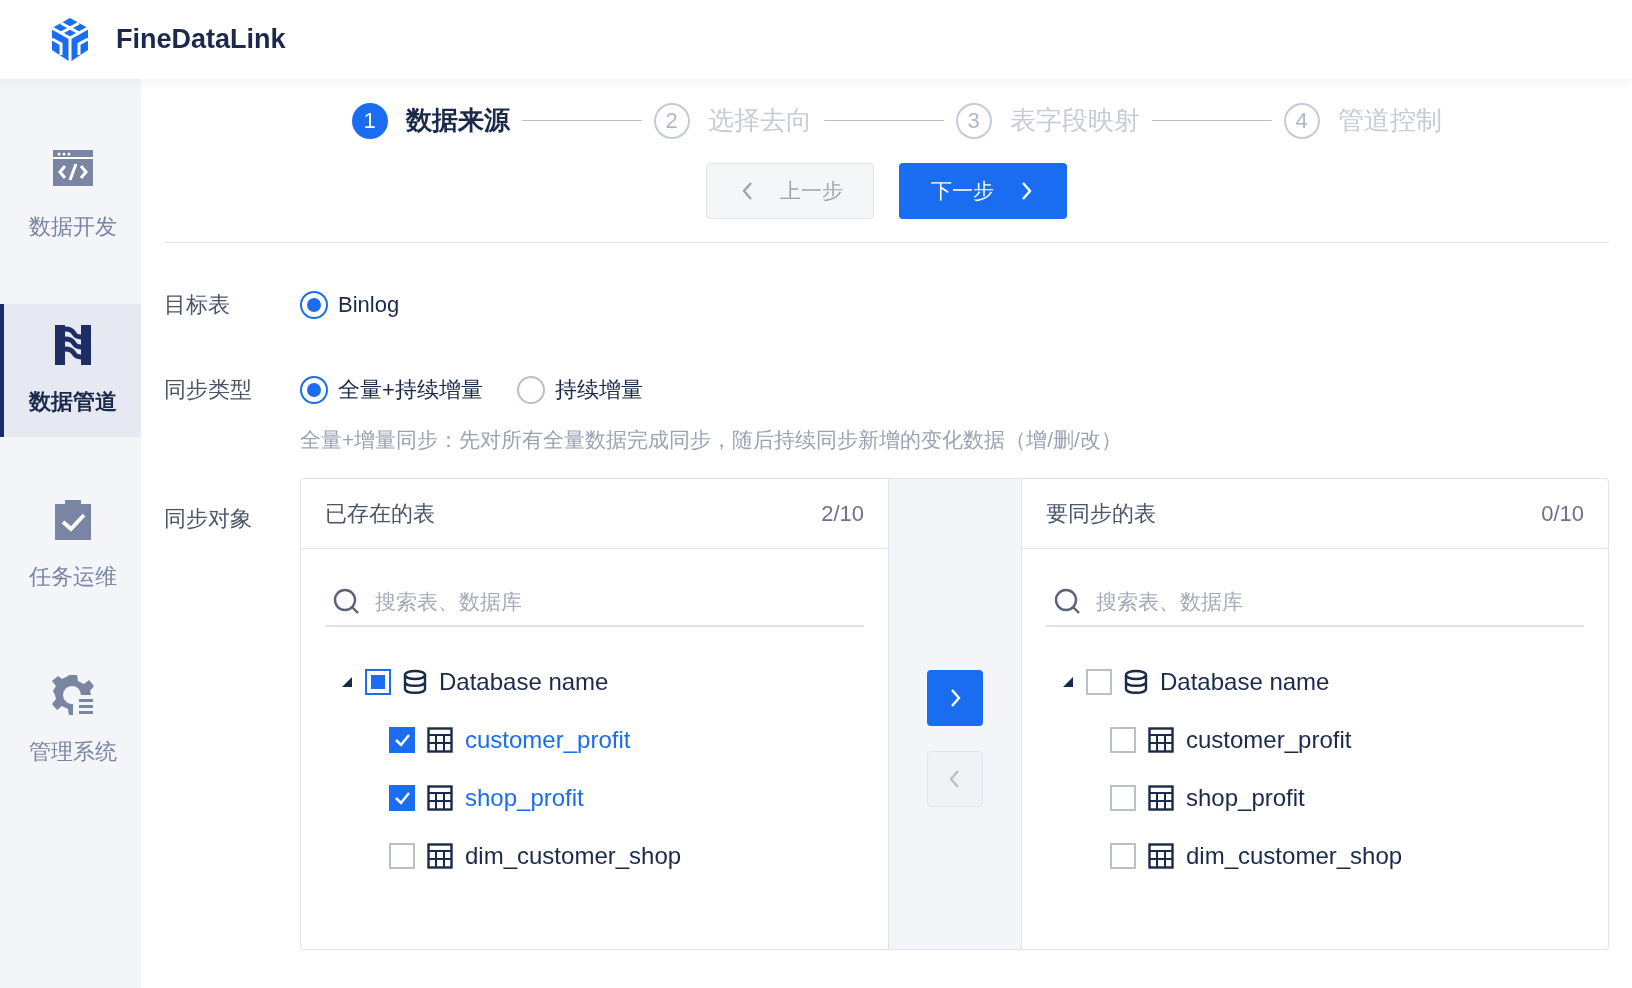 This screenshot has height=988, width=1632. I want to click on step-number: 2, so click(671, 120).